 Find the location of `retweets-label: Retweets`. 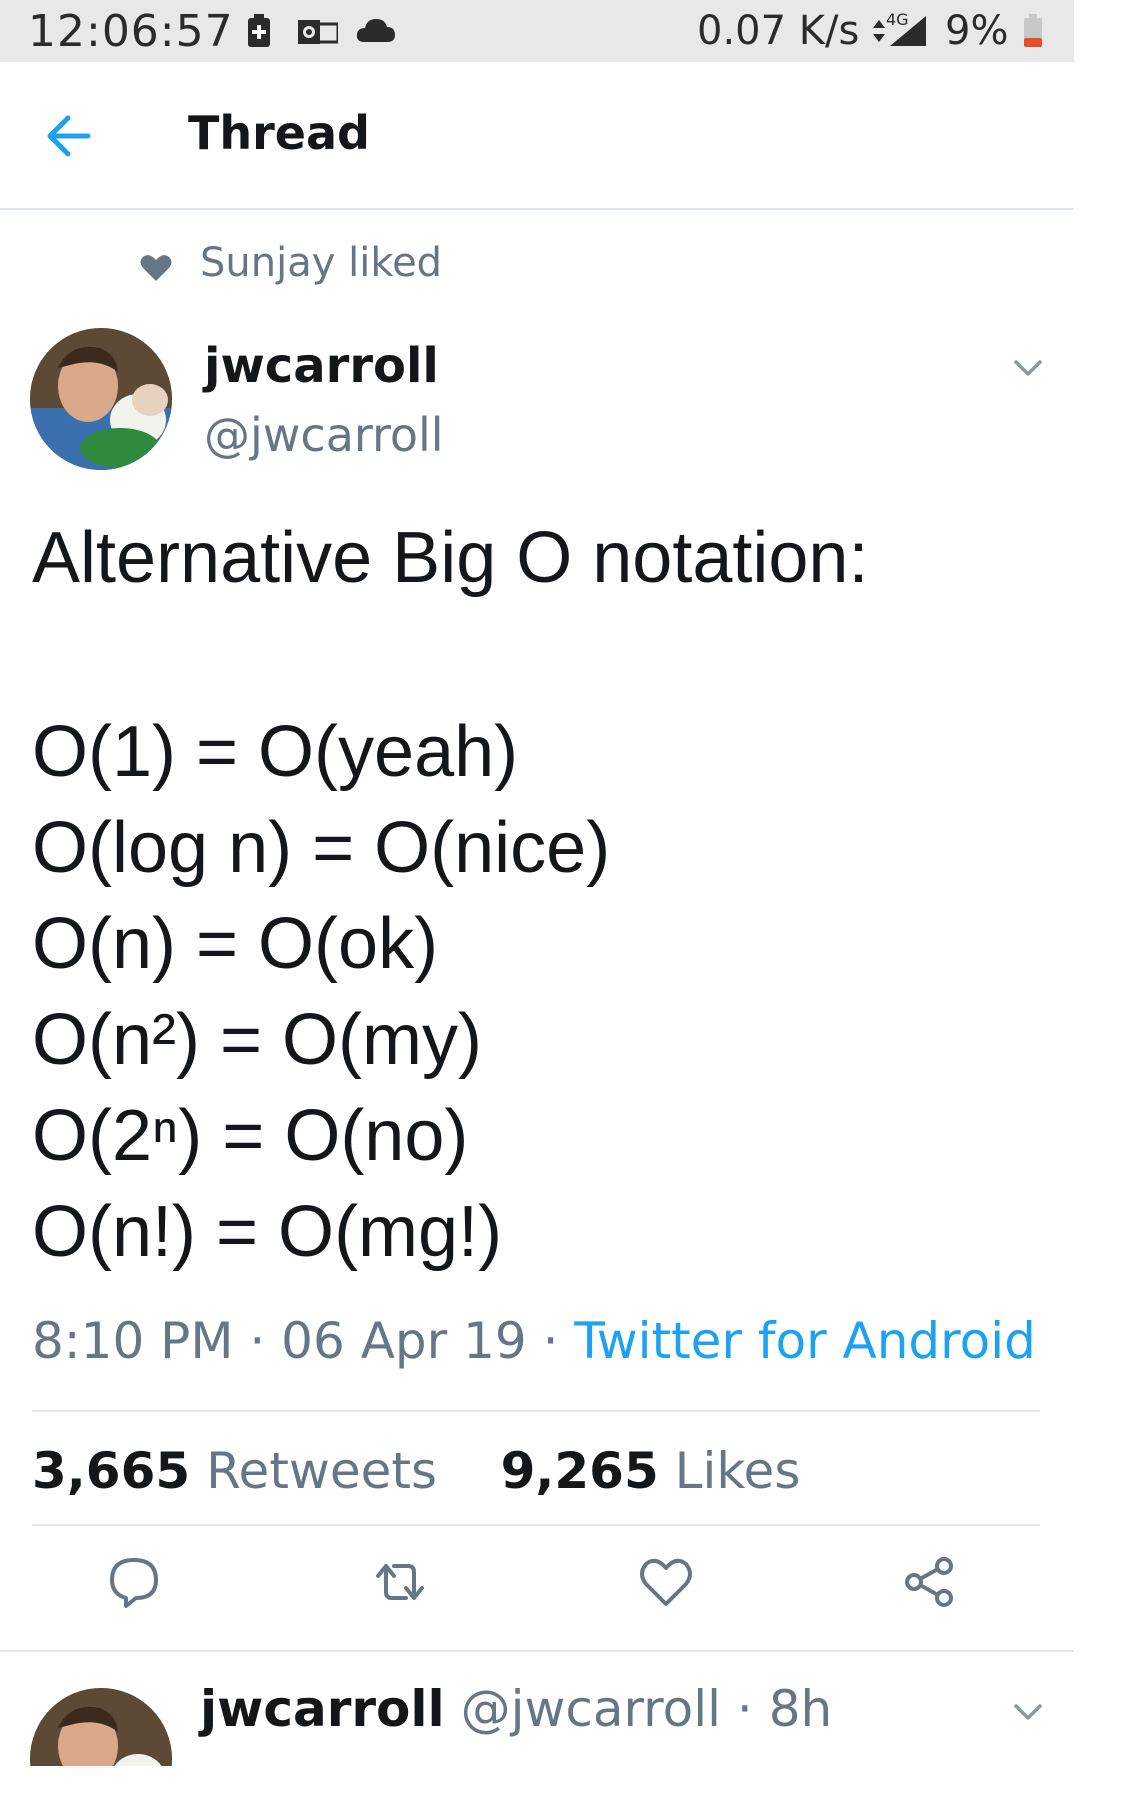

retweets-label: Retweets is located at coordinates (321, 1471).